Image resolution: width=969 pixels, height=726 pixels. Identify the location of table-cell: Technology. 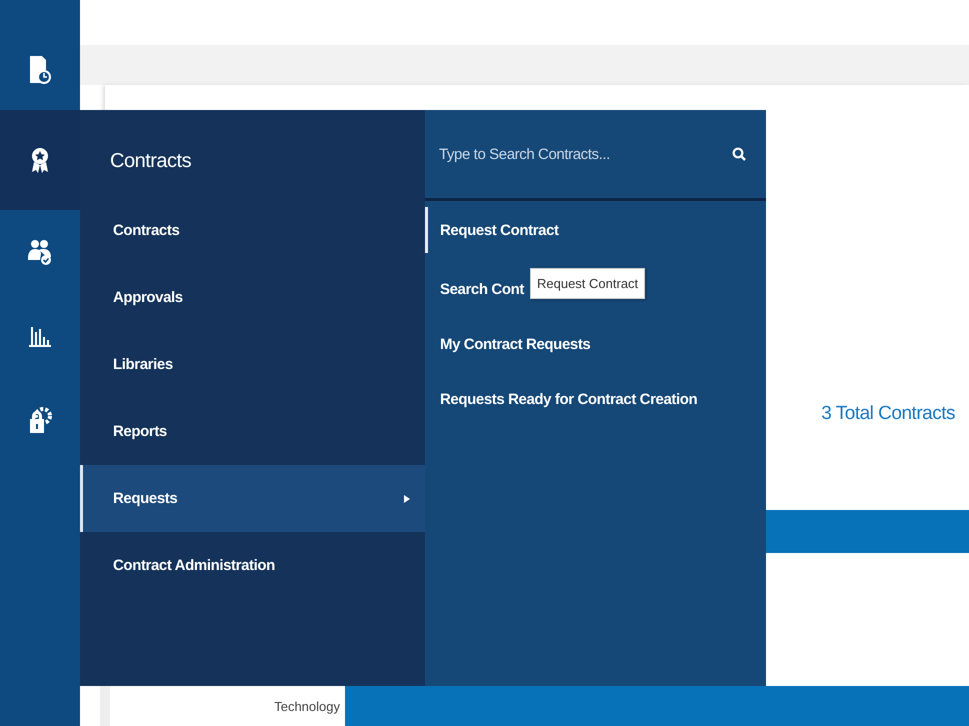
(222, 706).